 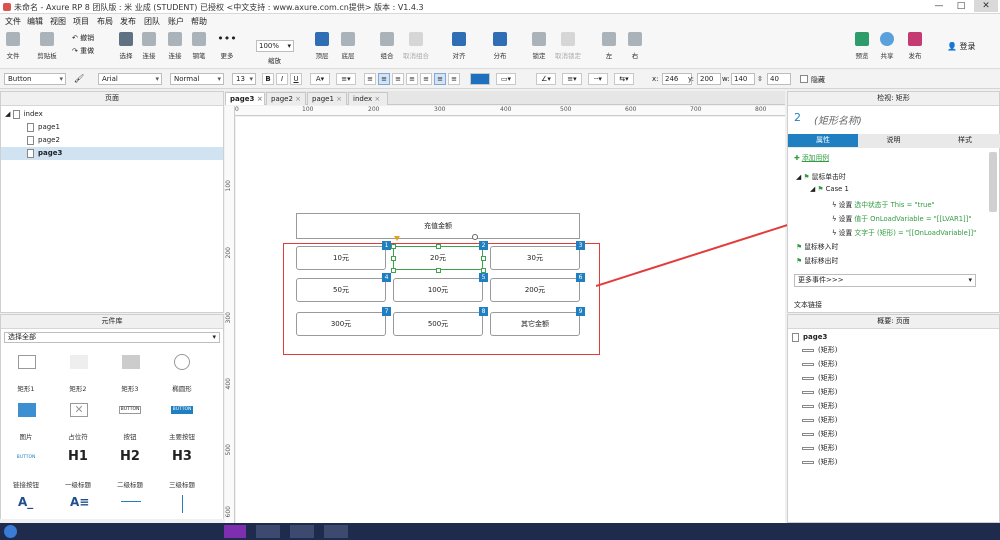 I want to click on vertical-line-icon, so click(x=182, y=504).